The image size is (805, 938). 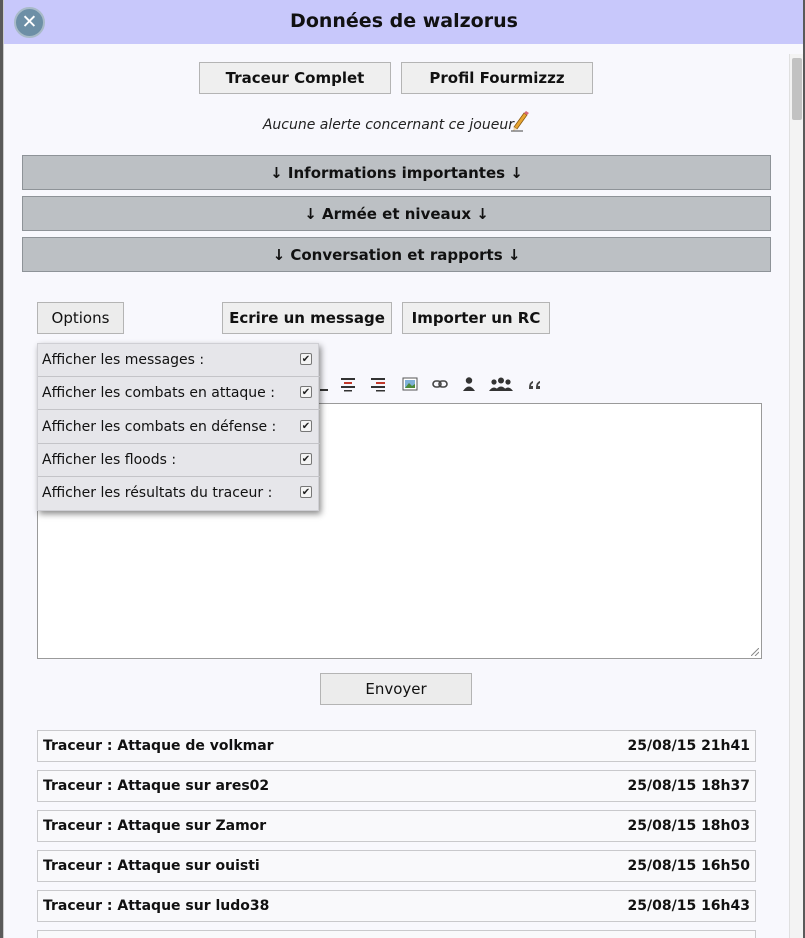 What do you see at coordinates (519, 121) in the screenshot?
I see `pencil-icon` at bounding box center [519, 121].